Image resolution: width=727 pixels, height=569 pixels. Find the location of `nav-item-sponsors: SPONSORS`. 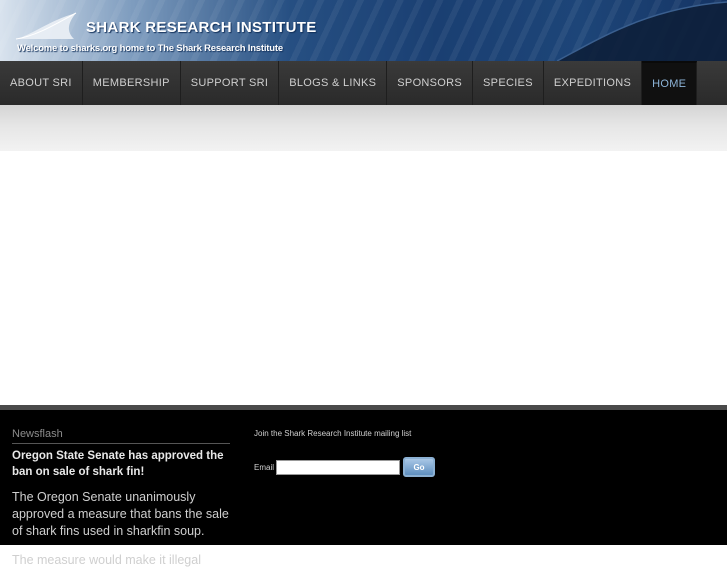

nav-item-sponsors: SPONSORS is located at coordinates (430, 83).